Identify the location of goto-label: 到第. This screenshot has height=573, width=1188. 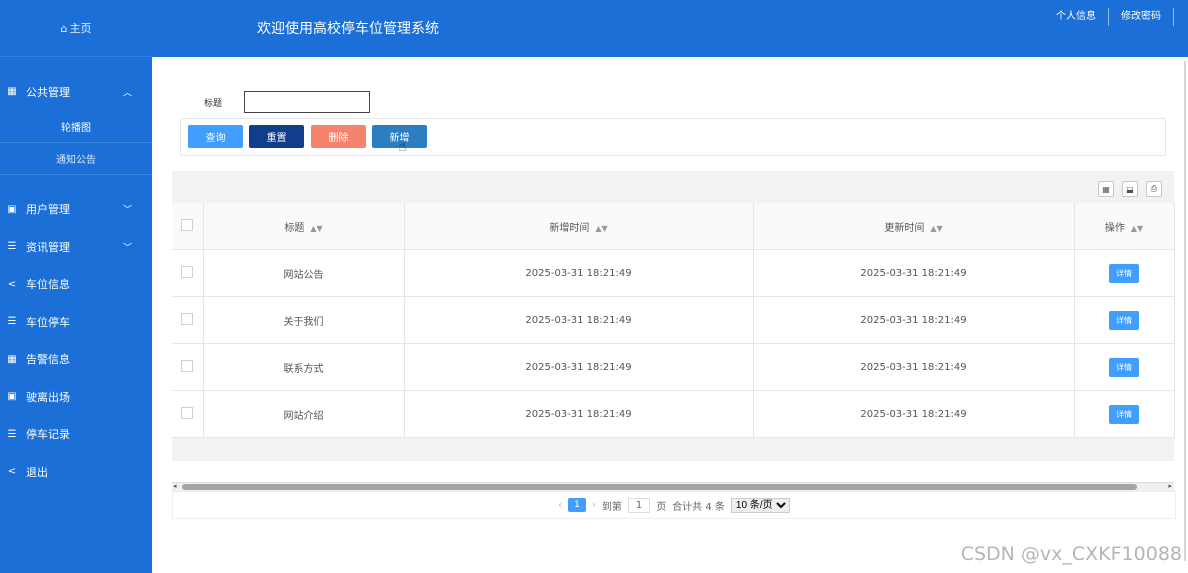
(611, 507).